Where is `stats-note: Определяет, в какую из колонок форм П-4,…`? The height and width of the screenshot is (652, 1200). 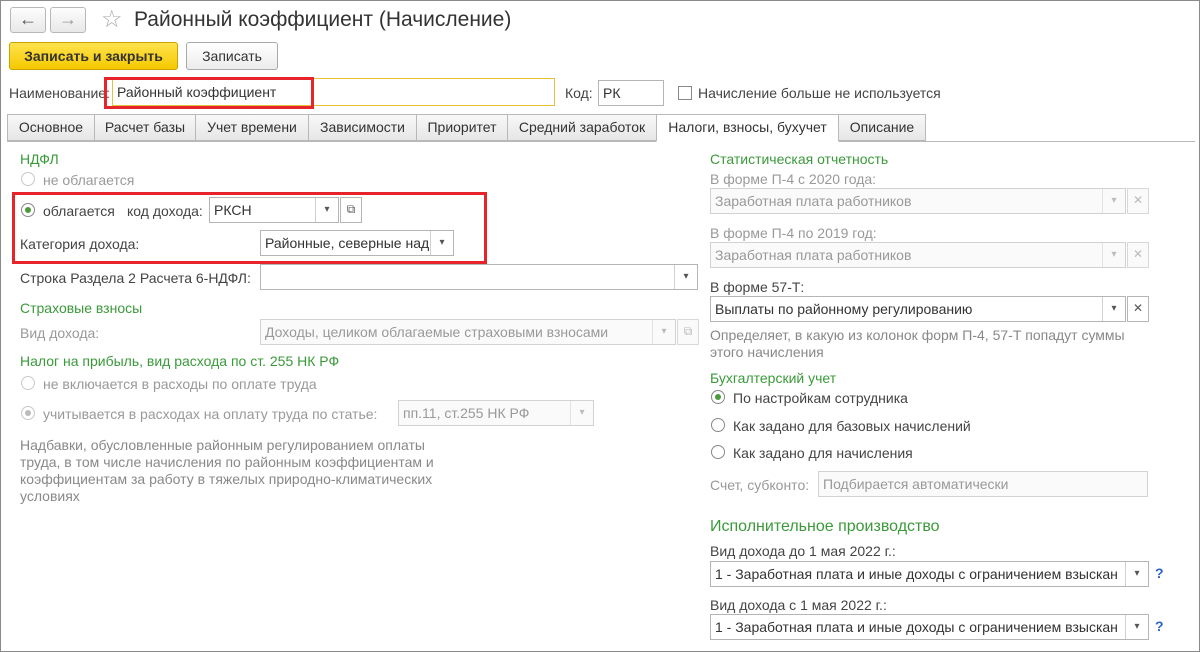
stats-note: Определяет, в какую из колонок форм П-4,… is located at coordinates (917, 343).